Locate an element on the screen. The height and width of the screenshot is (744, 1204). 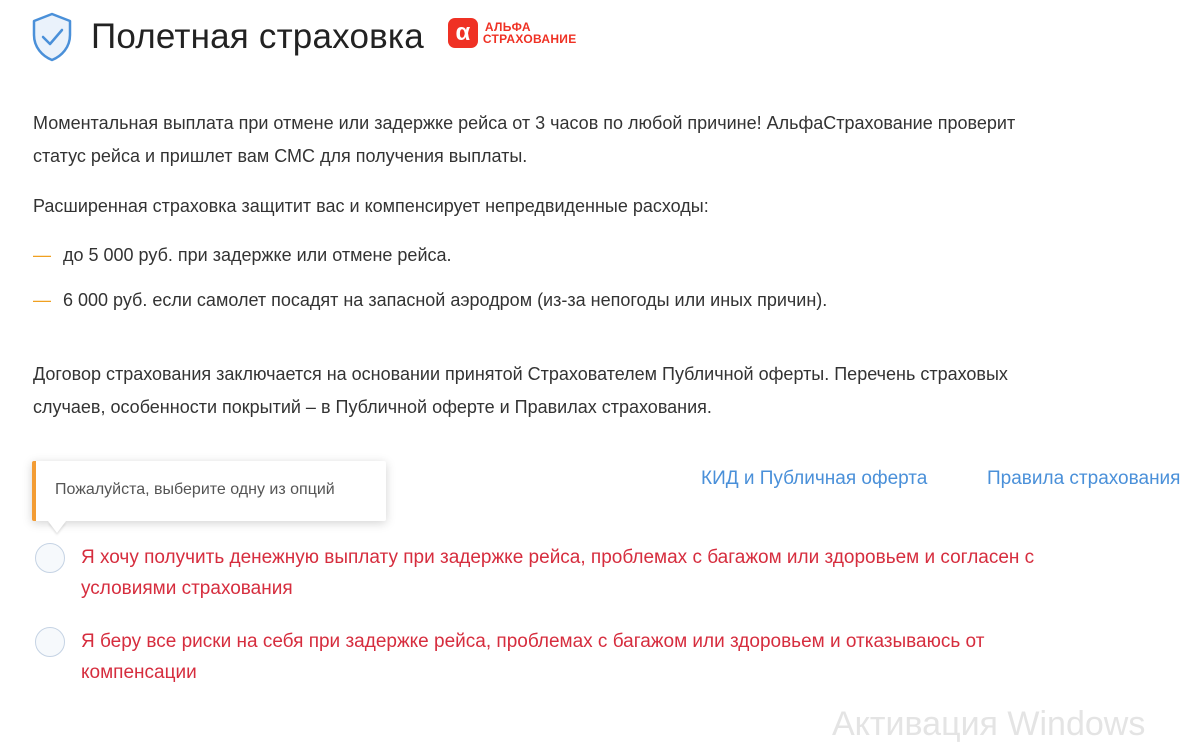
tooltip-text: Пожалуйста, выберите одну из опций is located at coordinates (195, 489).